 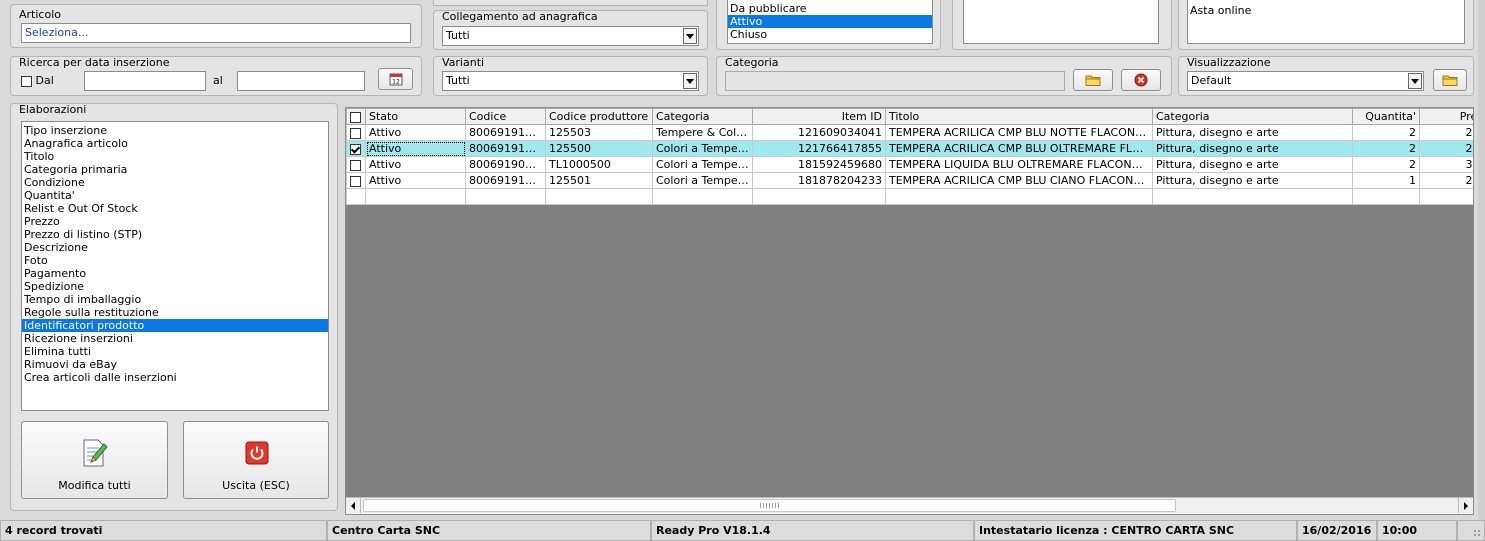 I want to click on elab-item: Descrizione, so click(x=175, y=247).